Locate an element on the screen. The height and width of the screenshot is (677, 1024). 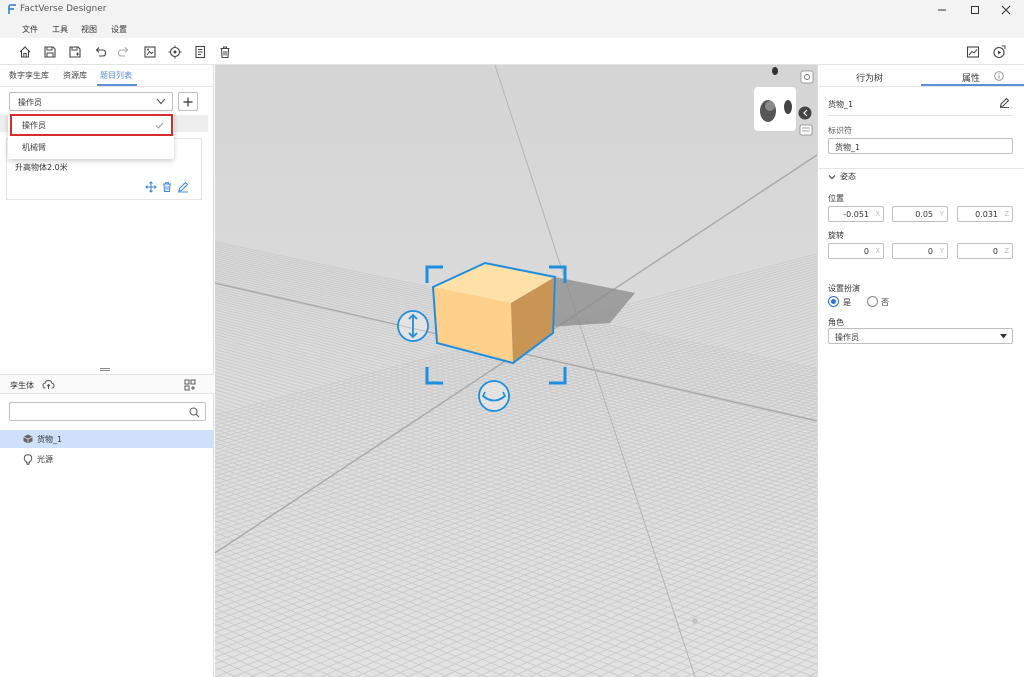
window-title: FactVerse Designer is located at coordinates (63, 9).